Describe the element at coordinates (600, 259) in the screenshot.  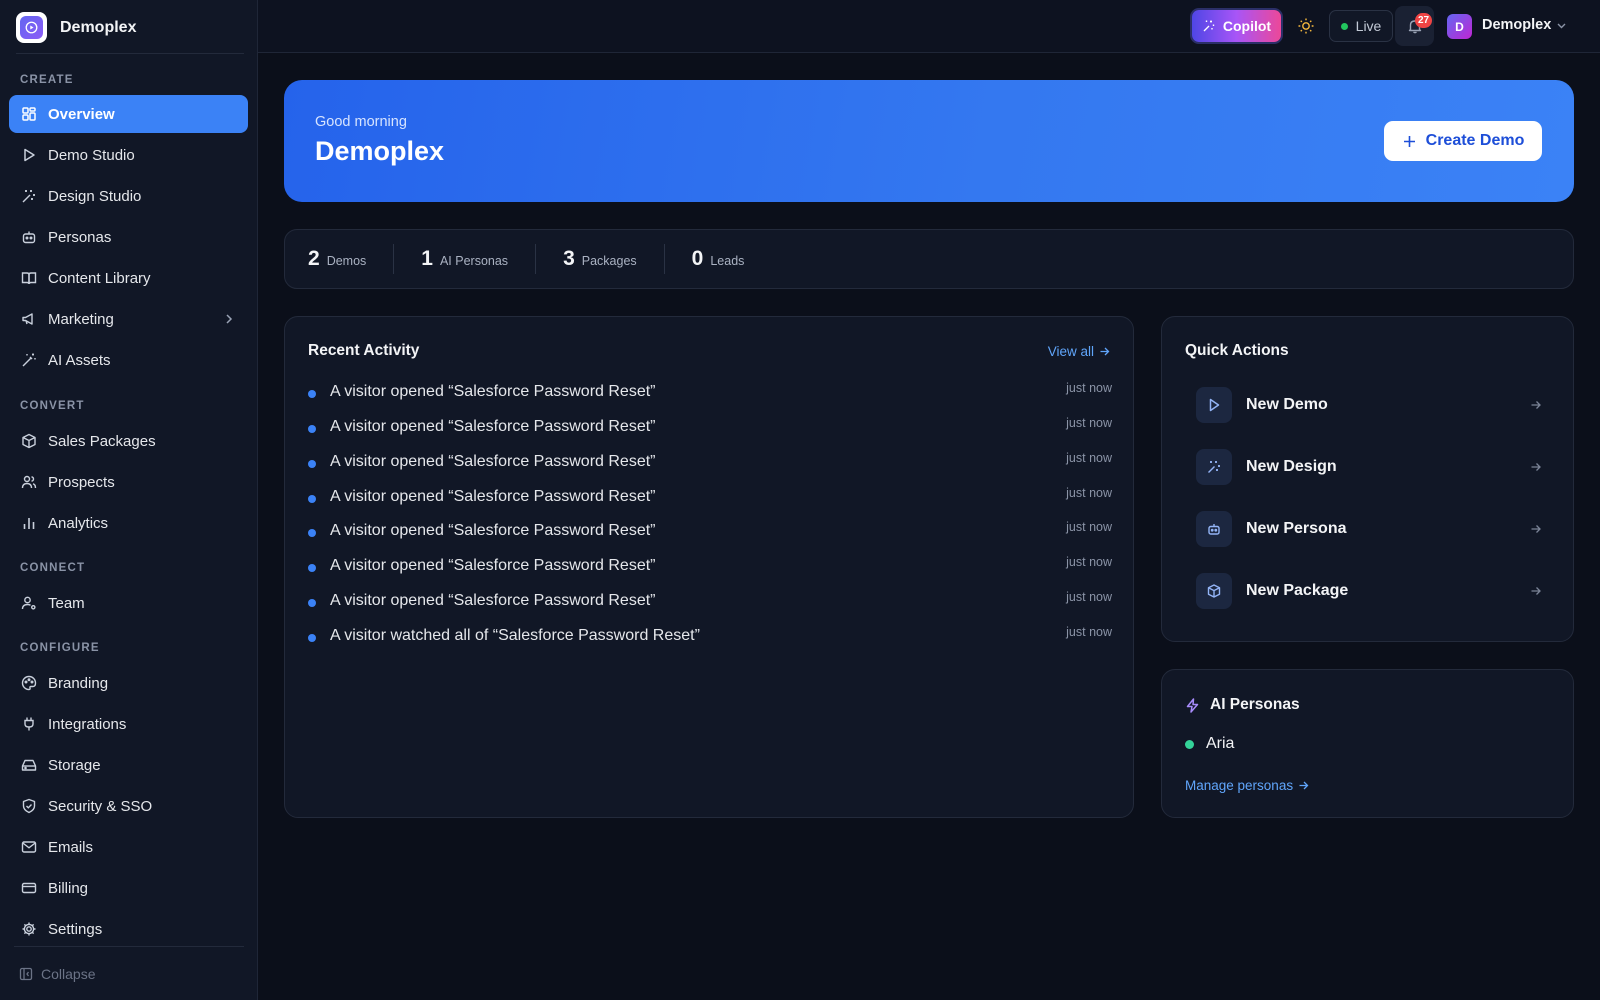
I see `stat-packages: 3 Packages` at that location.